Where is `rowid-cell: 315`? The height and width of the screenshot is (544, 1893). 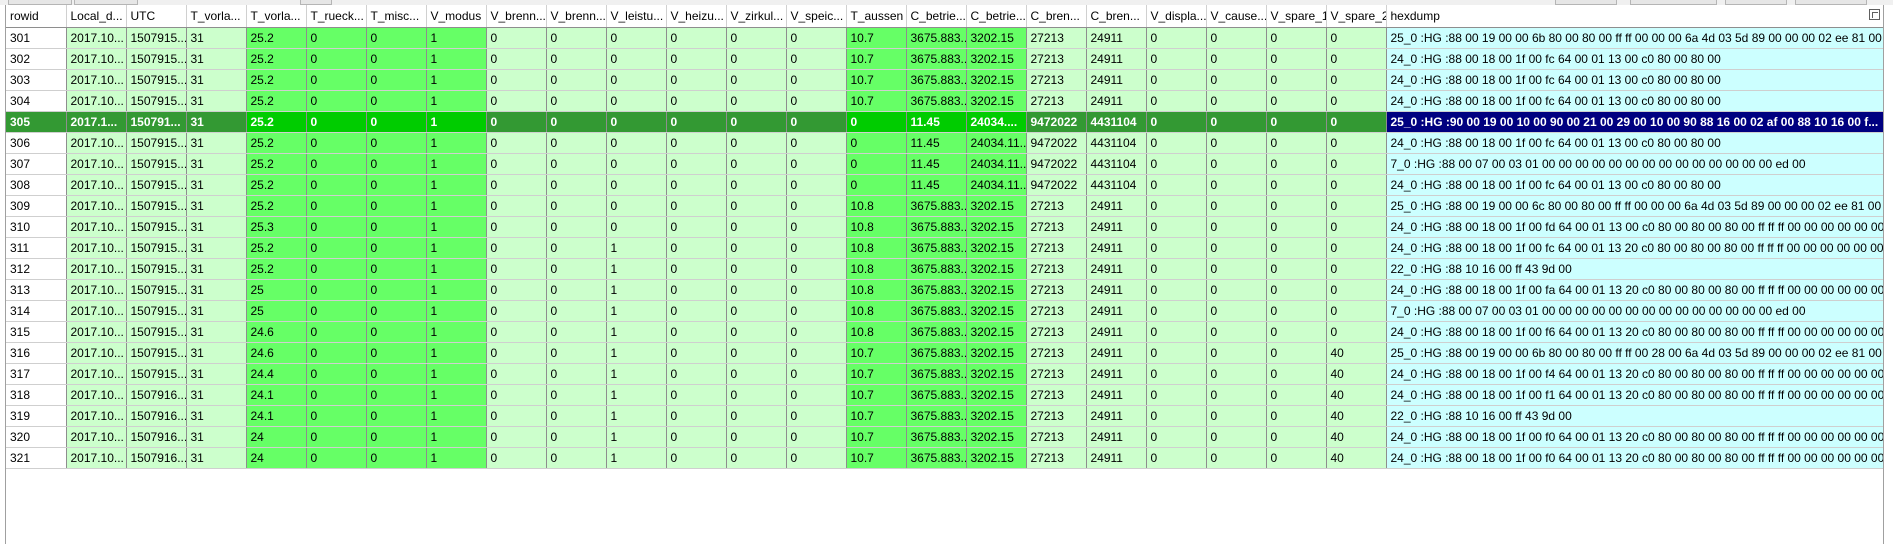 rowid-cell: 315 is located at coordinates (36, 332).